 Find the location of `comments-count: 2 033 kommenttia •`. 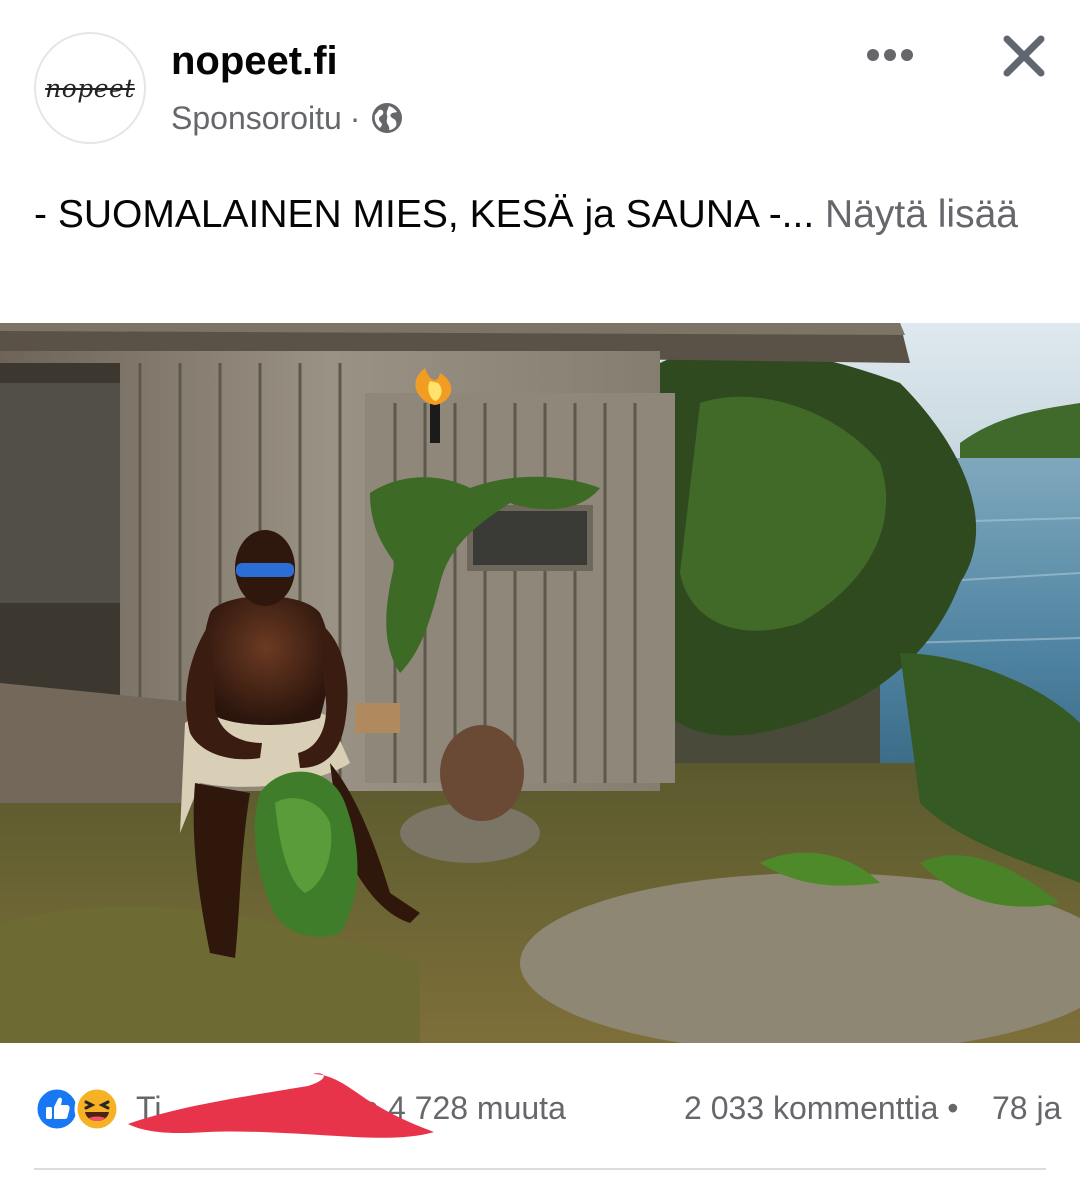

comments-count: 2 033 kommenttia • is located at coordinates (821, 1108).